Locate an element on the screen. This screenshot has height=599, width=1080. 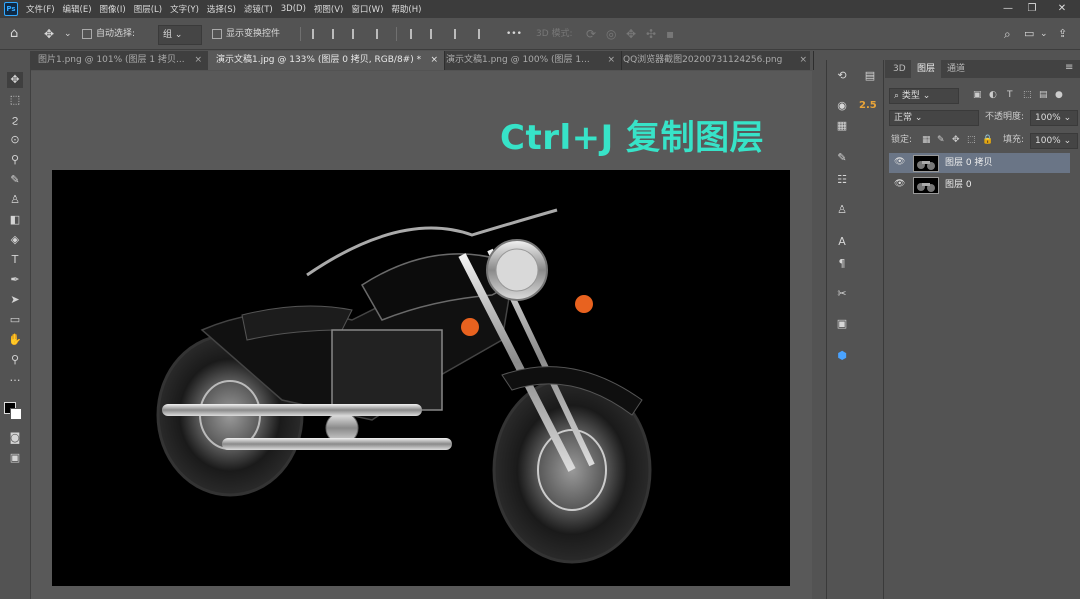
menu-type: 文字(Y) is located at coordinates (184, 9).